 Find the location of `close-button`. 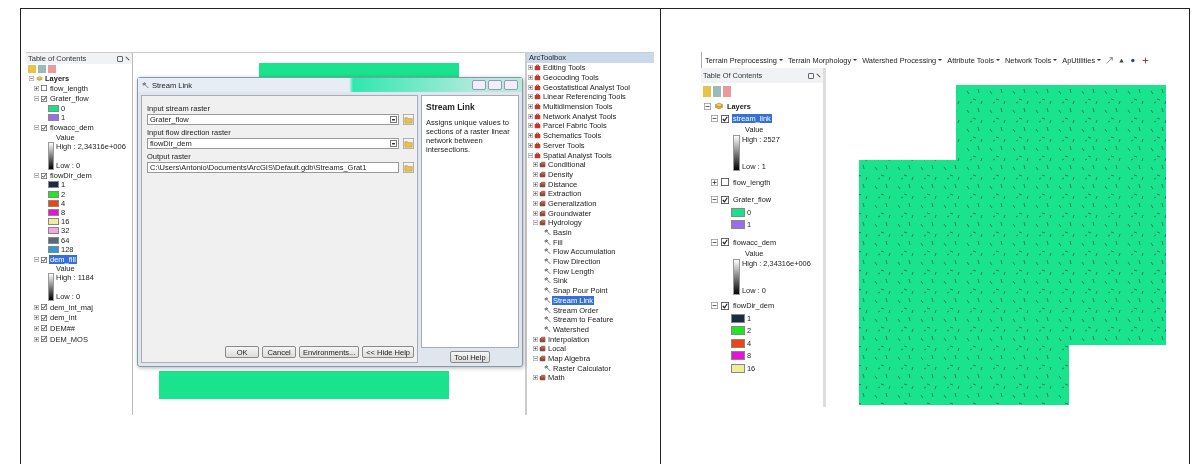

close-button is located at coordinates (511, 85).